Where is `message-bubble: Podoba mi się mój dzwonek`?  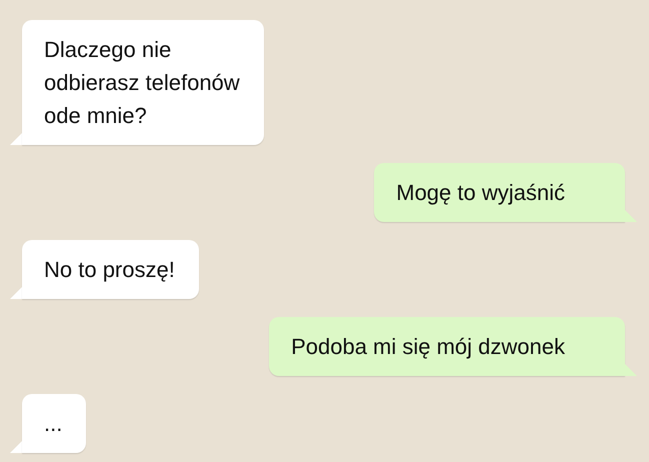
message-bubble: Podoba mi się mój dzwonek is located at coordinates (447, 346).